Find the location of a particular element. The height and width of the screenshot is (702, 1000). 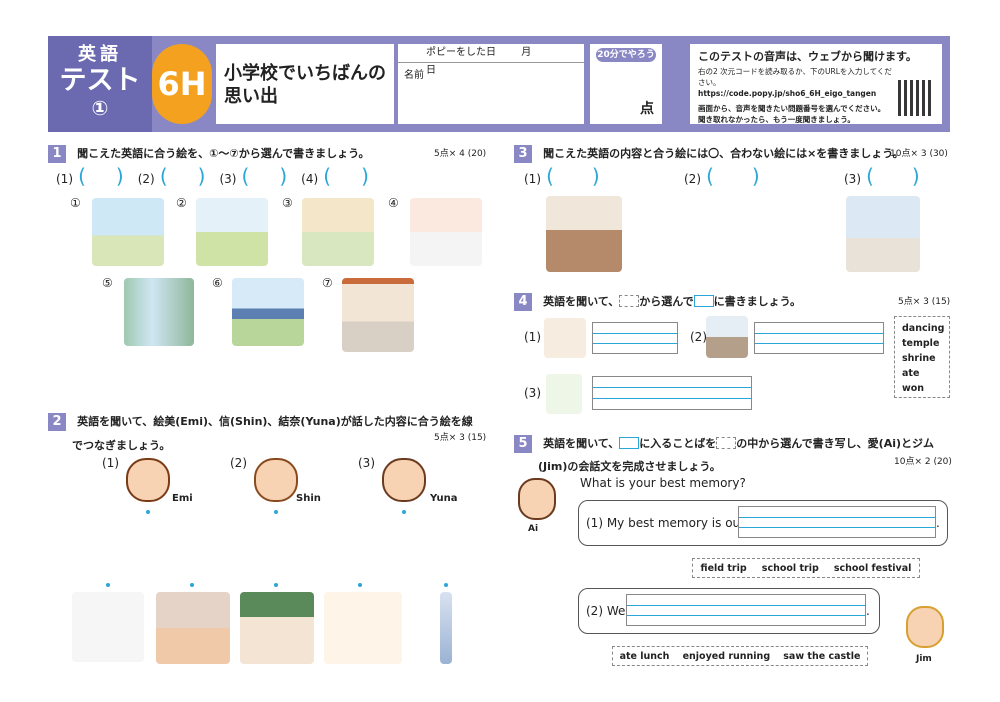

pic-e-connect-dot is located at coordinates (446, 585).